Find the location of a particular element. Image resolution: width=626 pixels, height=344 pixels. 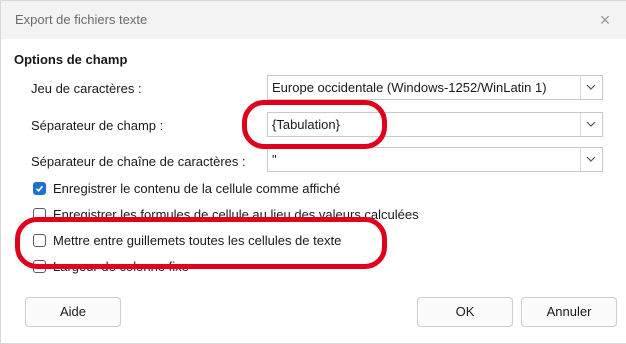

charset-dropdown-button is located at coordinates (591, 87).